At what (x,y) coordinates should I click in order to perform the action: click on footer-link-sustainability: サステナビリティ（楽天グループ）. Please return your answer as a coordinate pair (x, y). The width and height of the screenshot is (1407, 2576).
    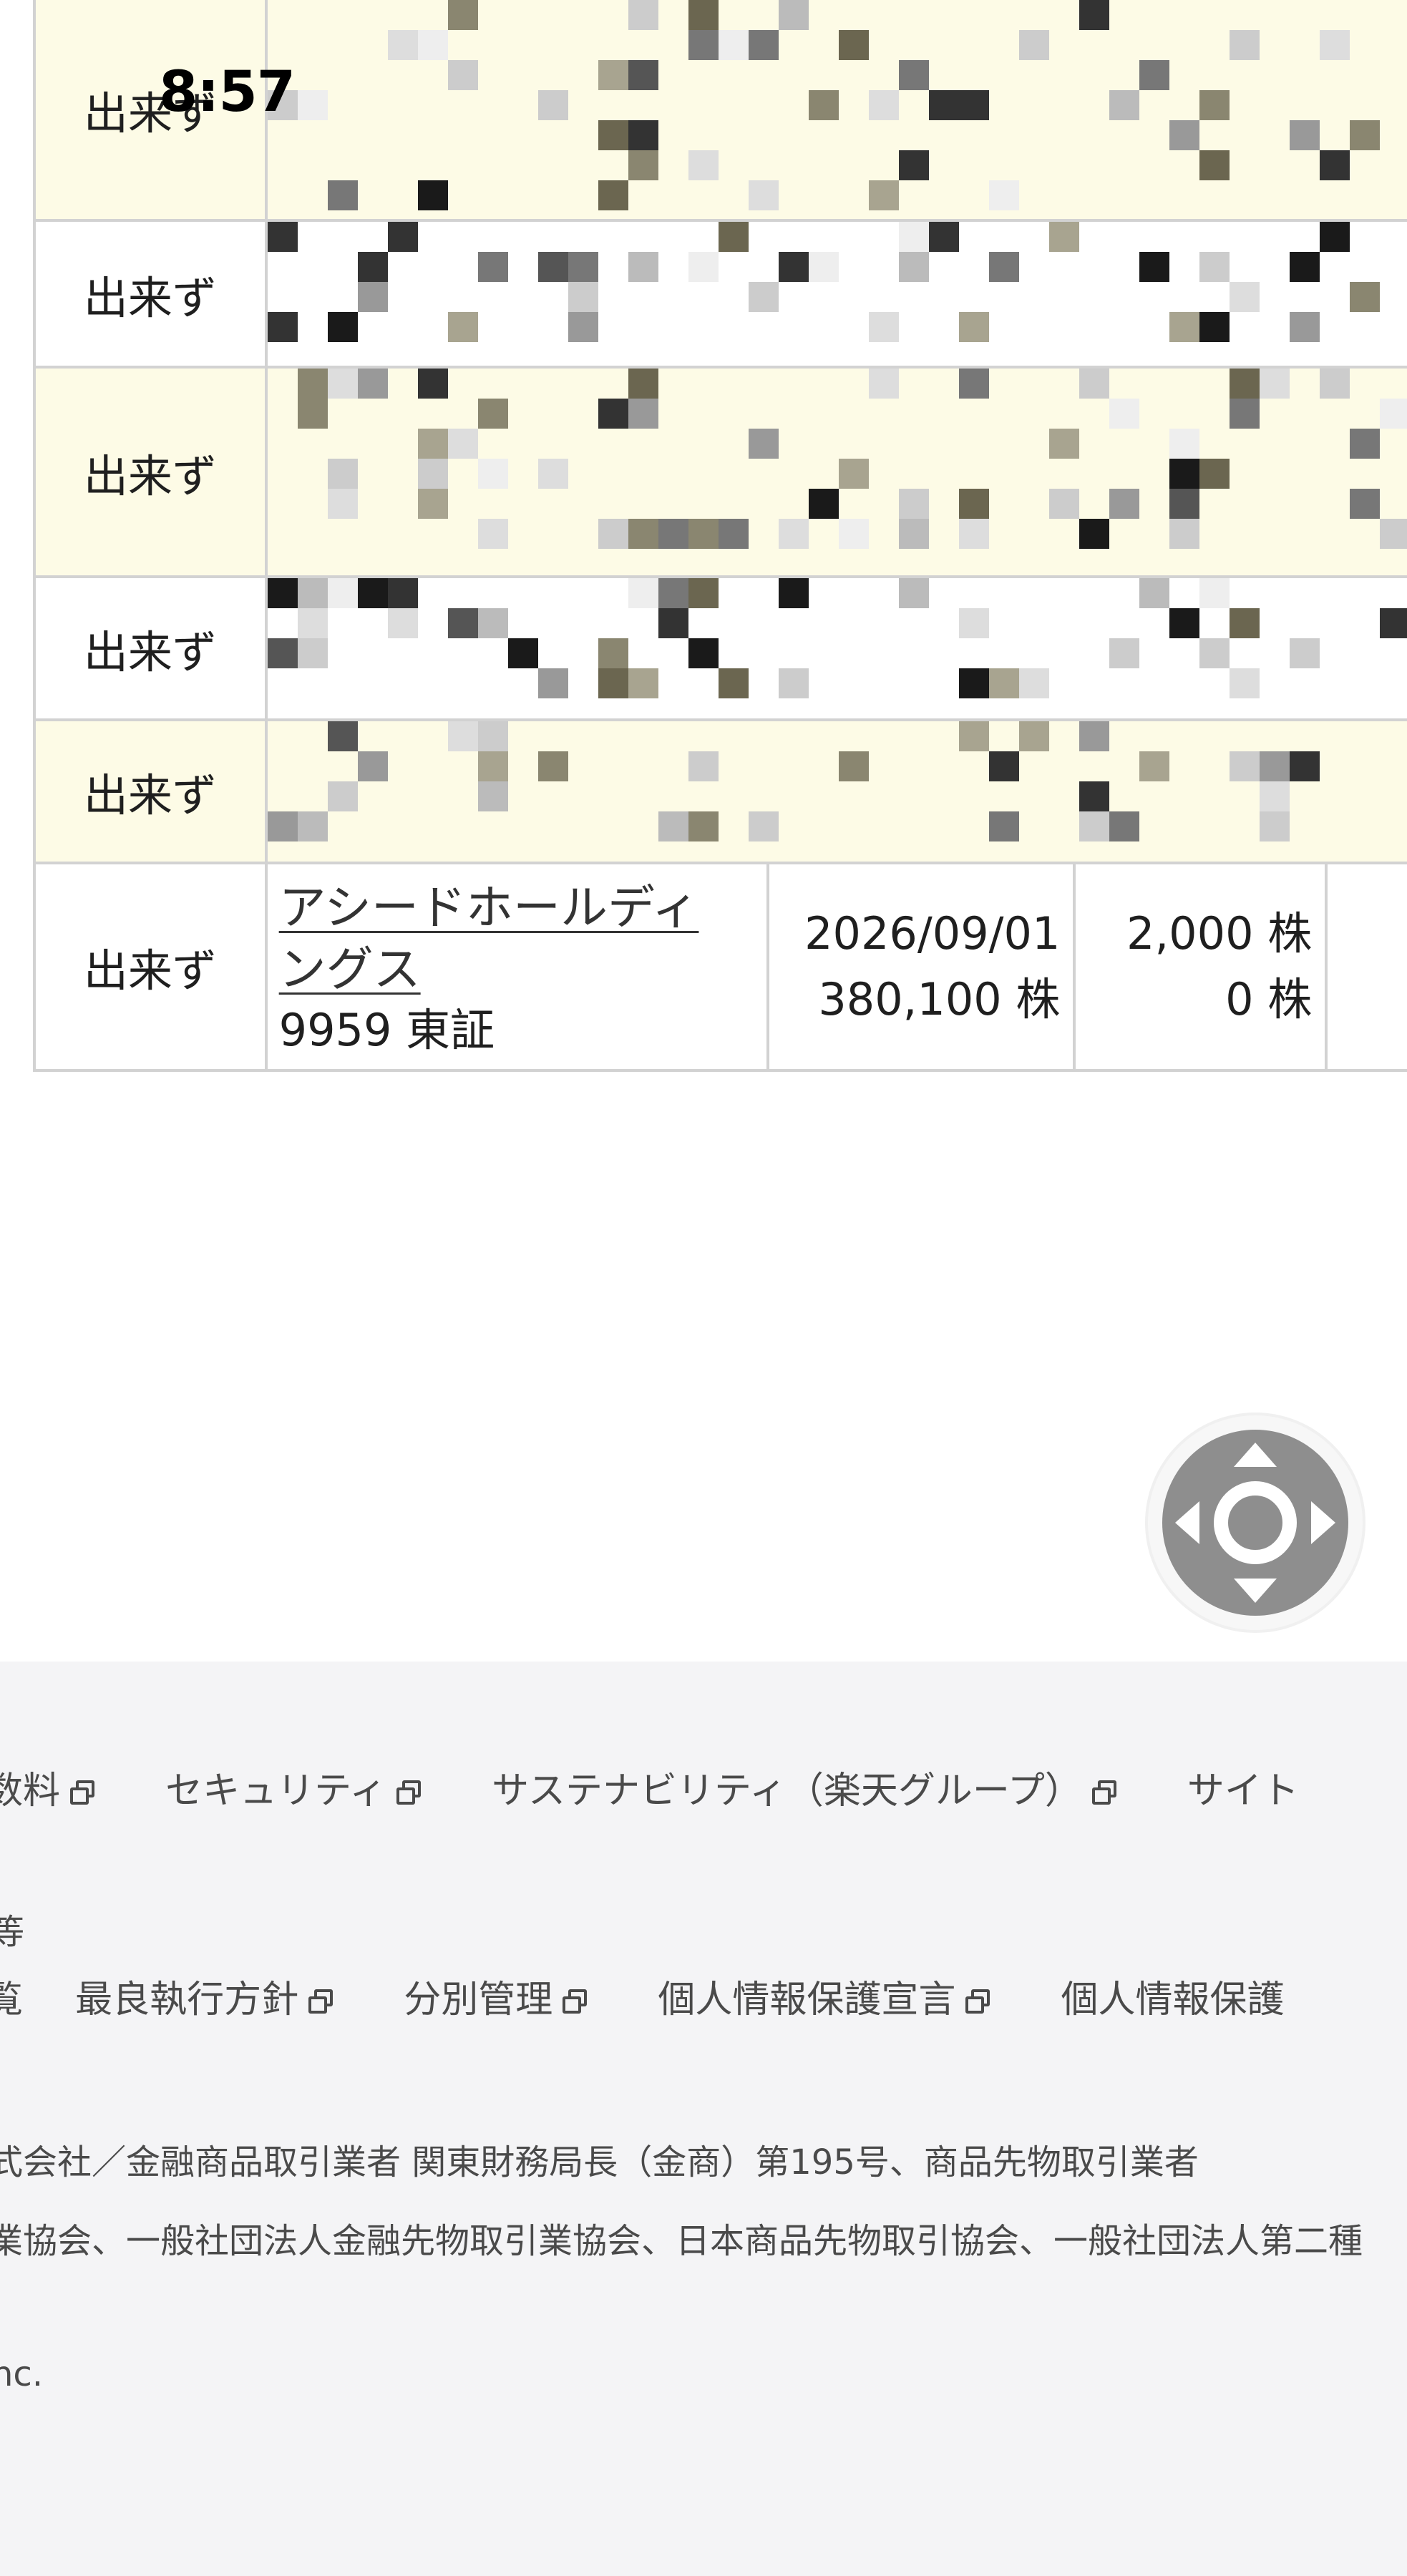
    Looking at the image, I should click on (805, 1787).